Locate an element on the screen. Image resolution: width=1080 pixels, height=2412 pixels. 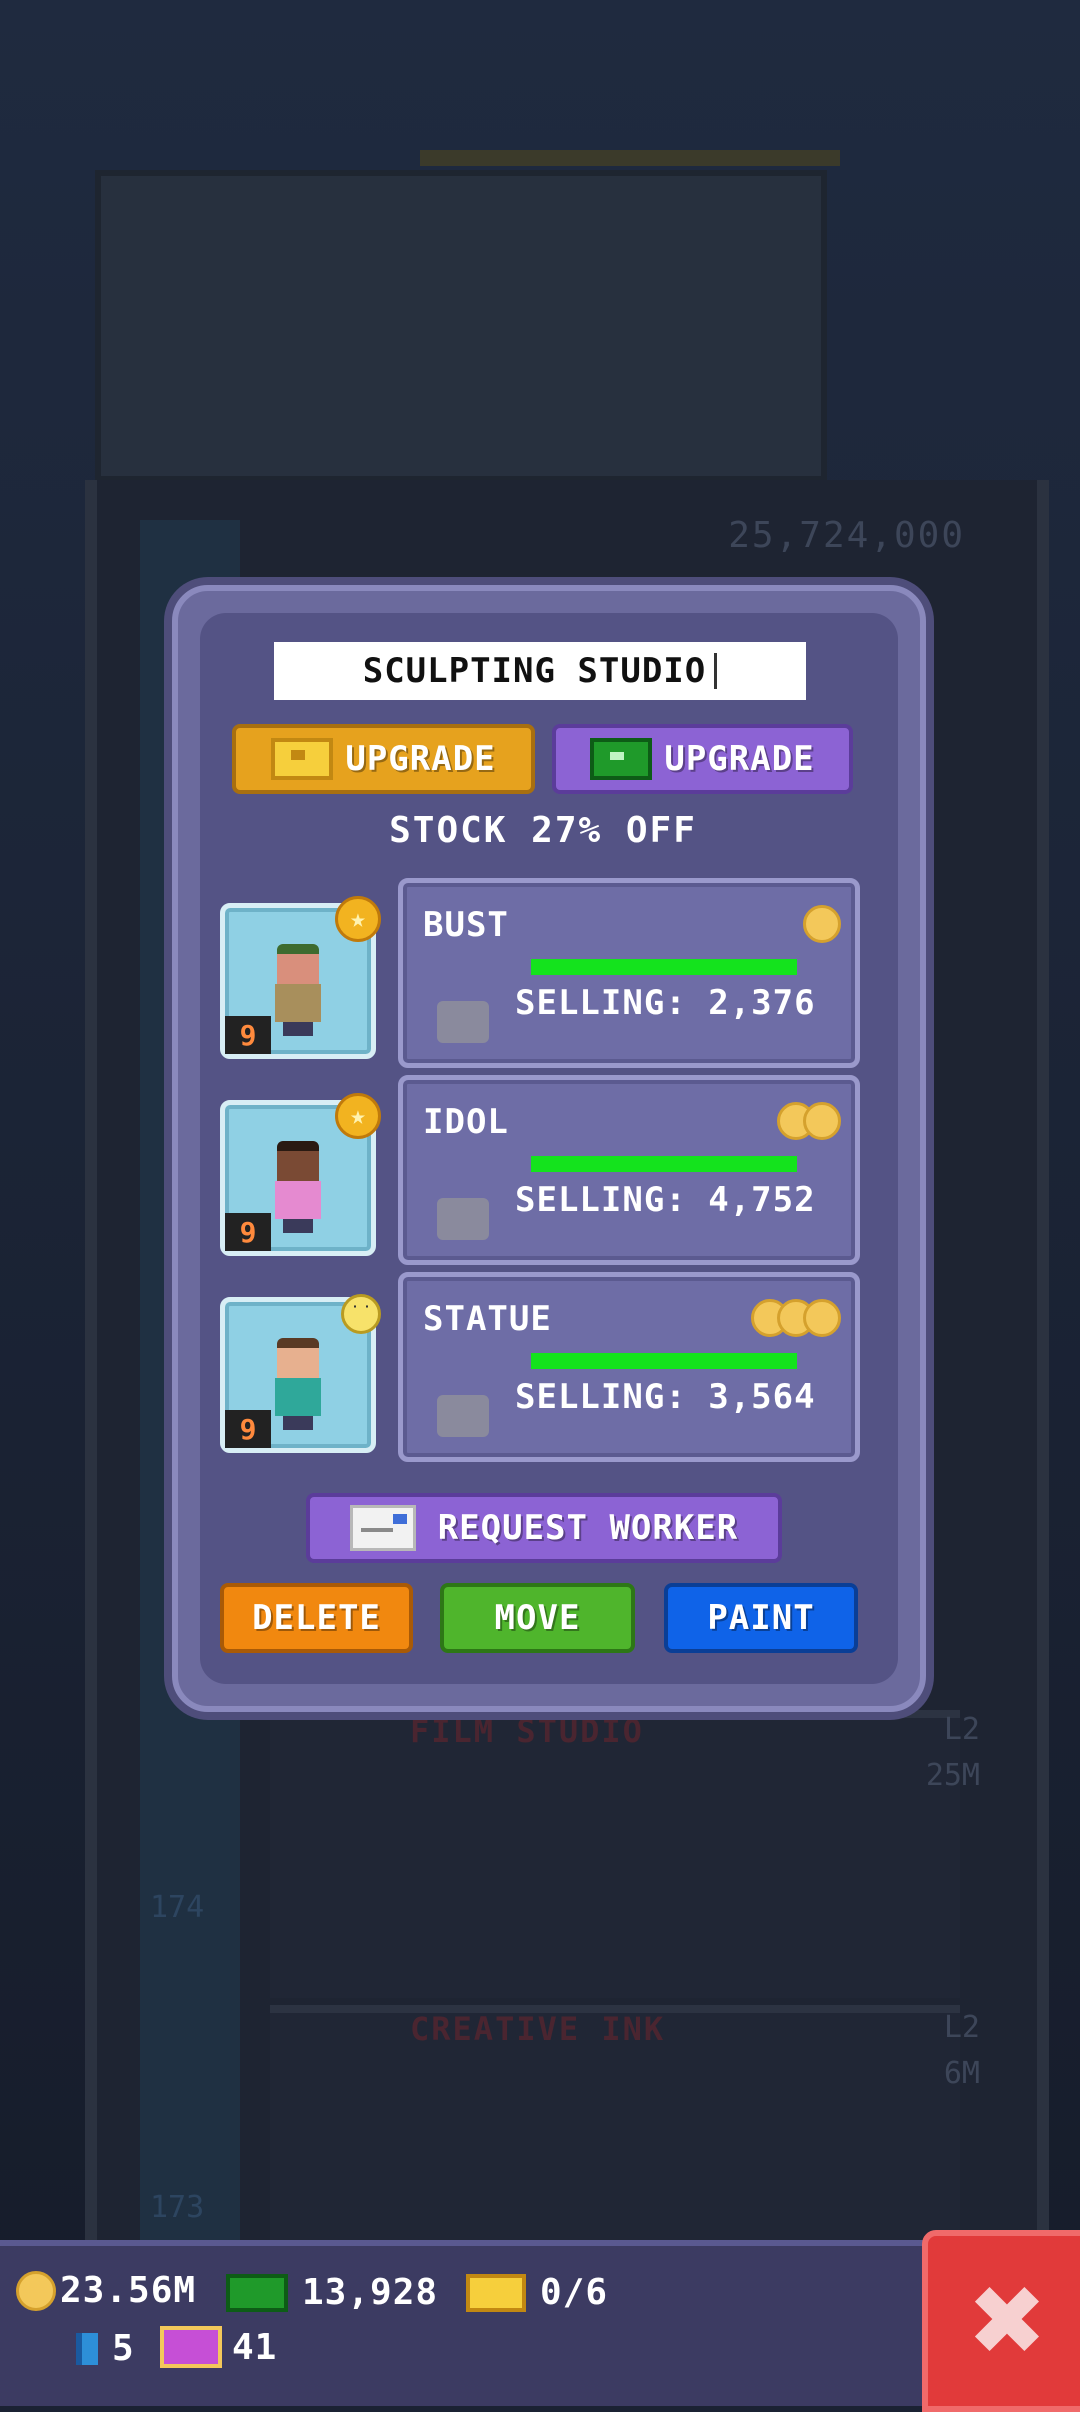
floor-film-studio is located at coordinates (615, 1854).